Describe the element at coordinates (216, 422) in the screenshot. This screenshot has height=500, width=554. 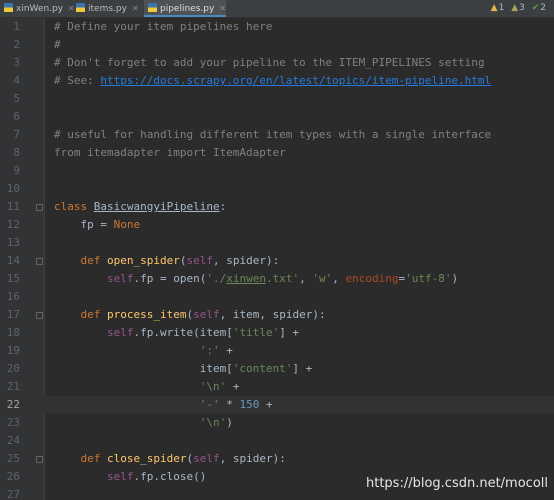
I see `code-text: '\n')` at that location.